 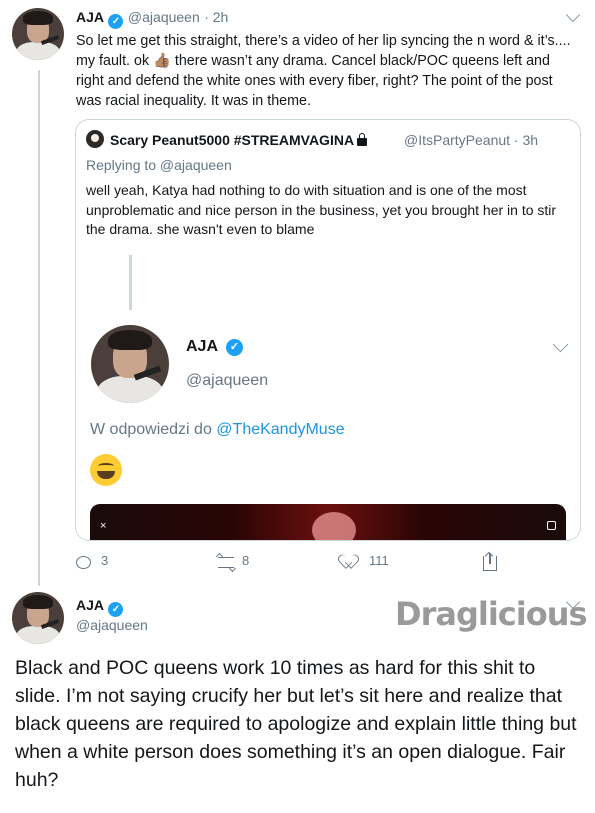 I want to click on quoted-author-name: Scary Peanut5000 #STREAMVAGINA, so click(x=239, y=140).